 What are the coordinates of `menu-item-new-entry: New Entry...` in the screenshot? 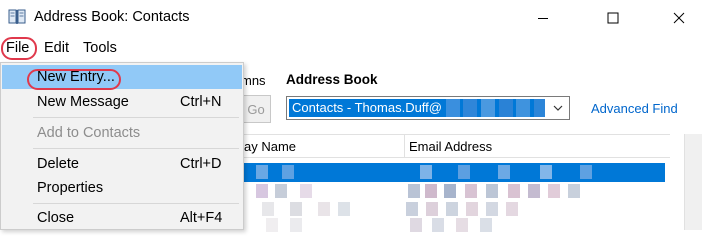 It's located at (122, 77).